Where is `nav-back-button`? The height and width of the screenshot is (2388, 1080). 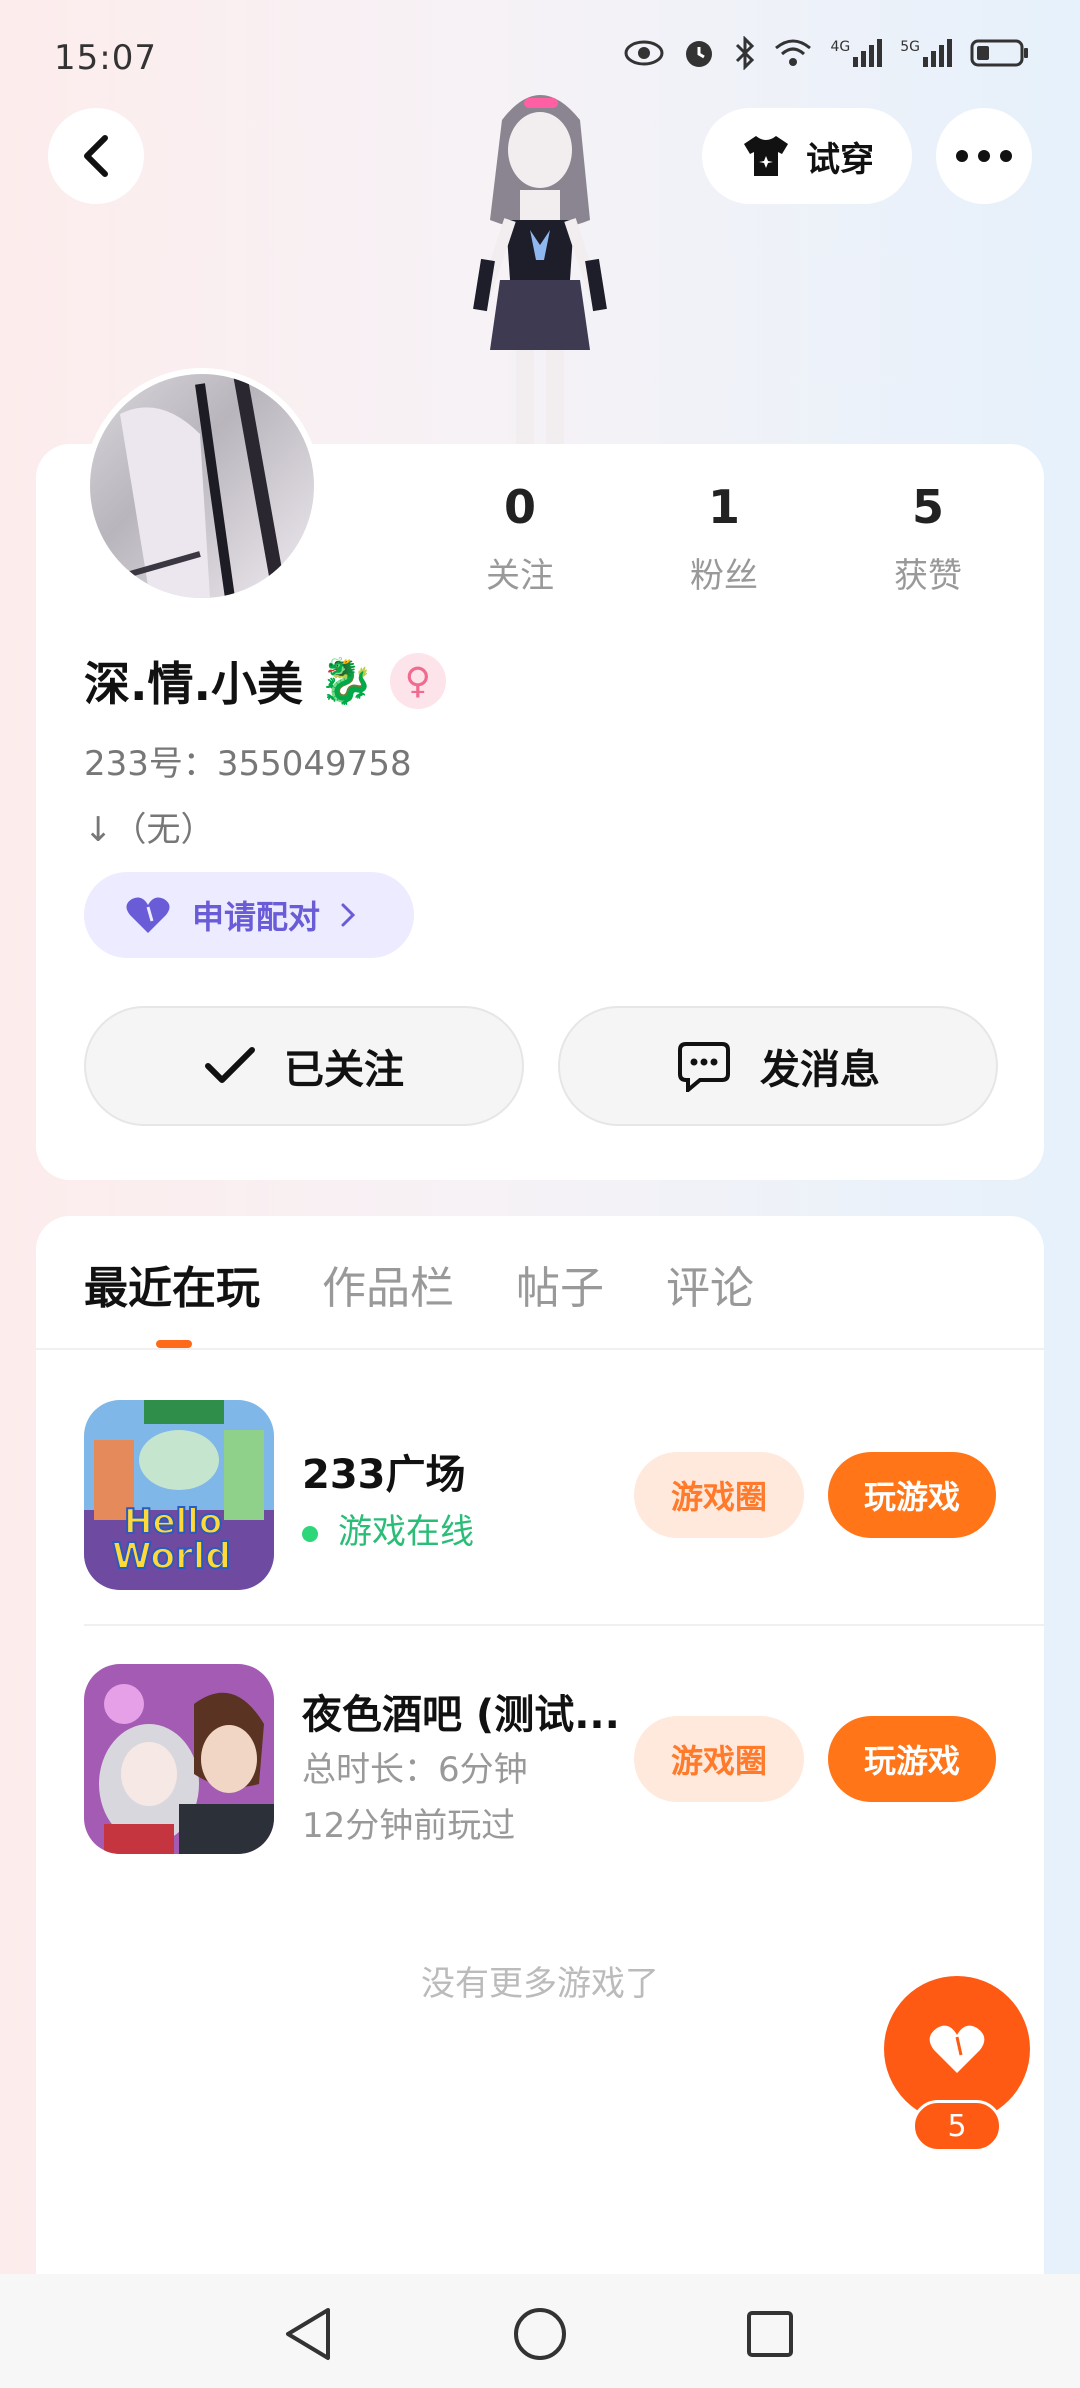 nav-back-button is located at coordinates (308, 2334).